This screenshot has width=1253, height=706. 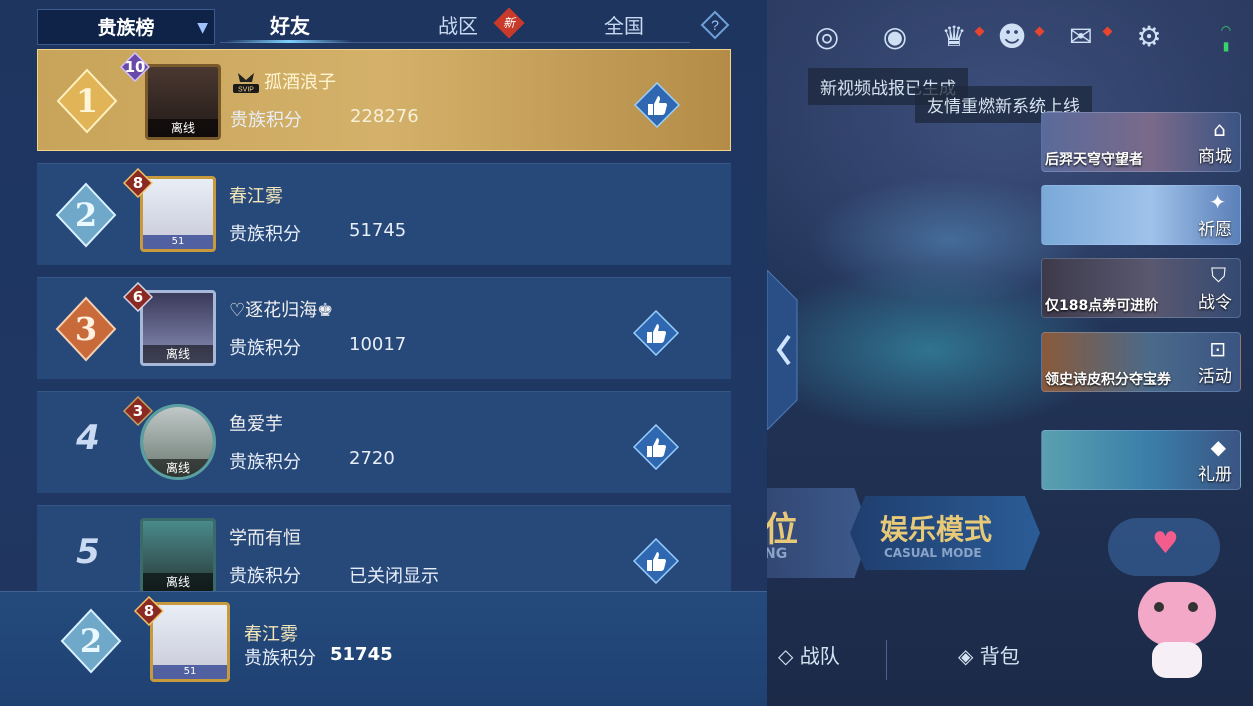 I want to click on divider, so click(x=886, y=660).